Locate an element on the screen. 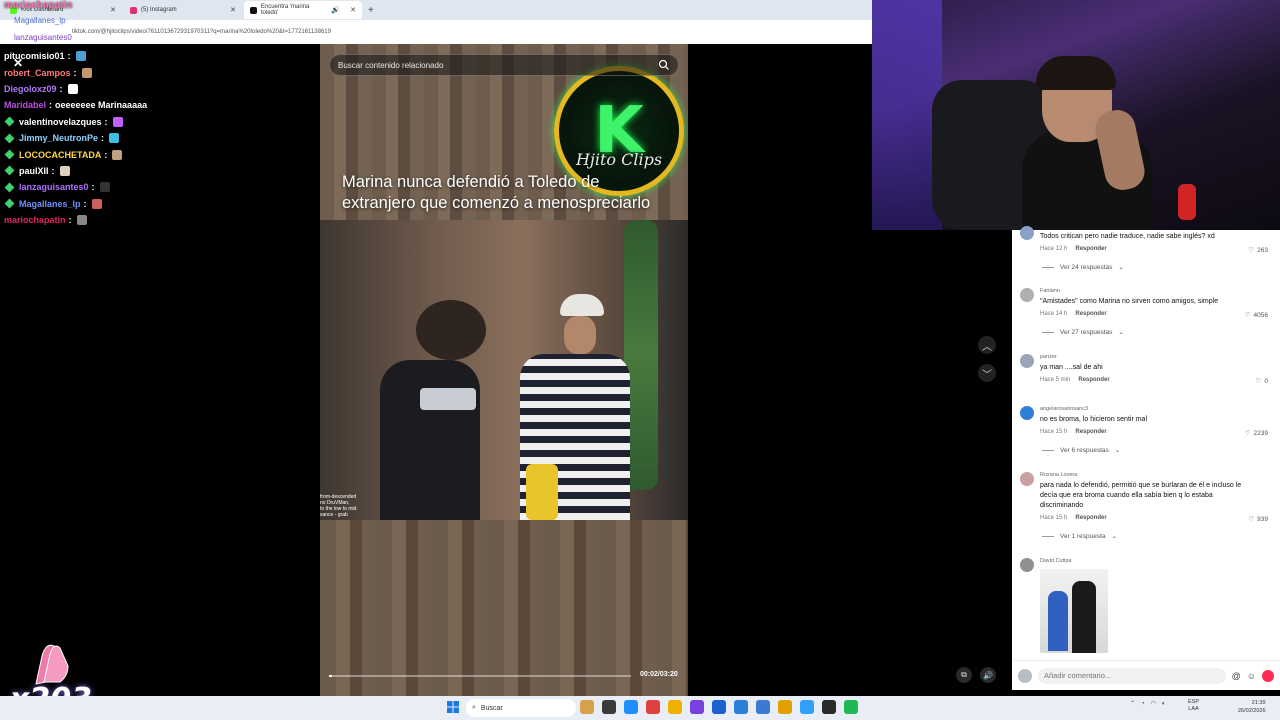 The image size is (1280, 720). like-button: ♡ 263 is located at coordinates (1258, 250).